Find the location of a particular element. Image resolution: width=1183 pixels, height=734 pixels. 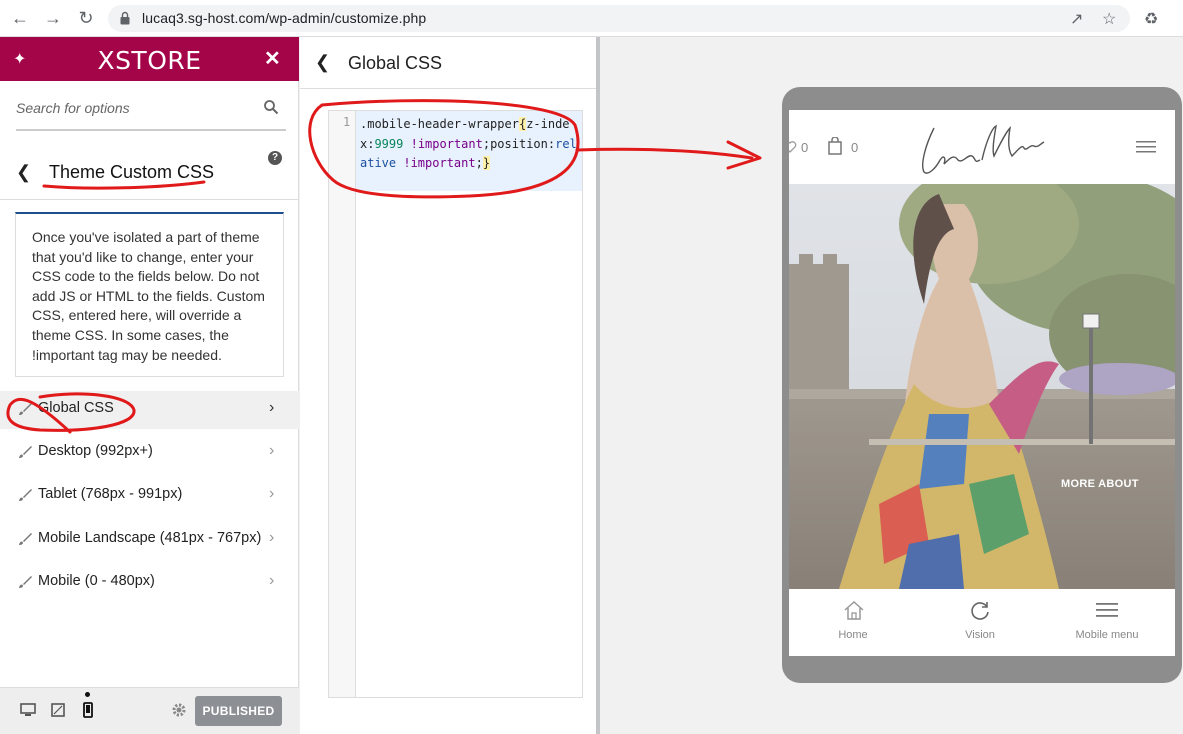

cart-count: 0 is located at coordinates (855, 147).